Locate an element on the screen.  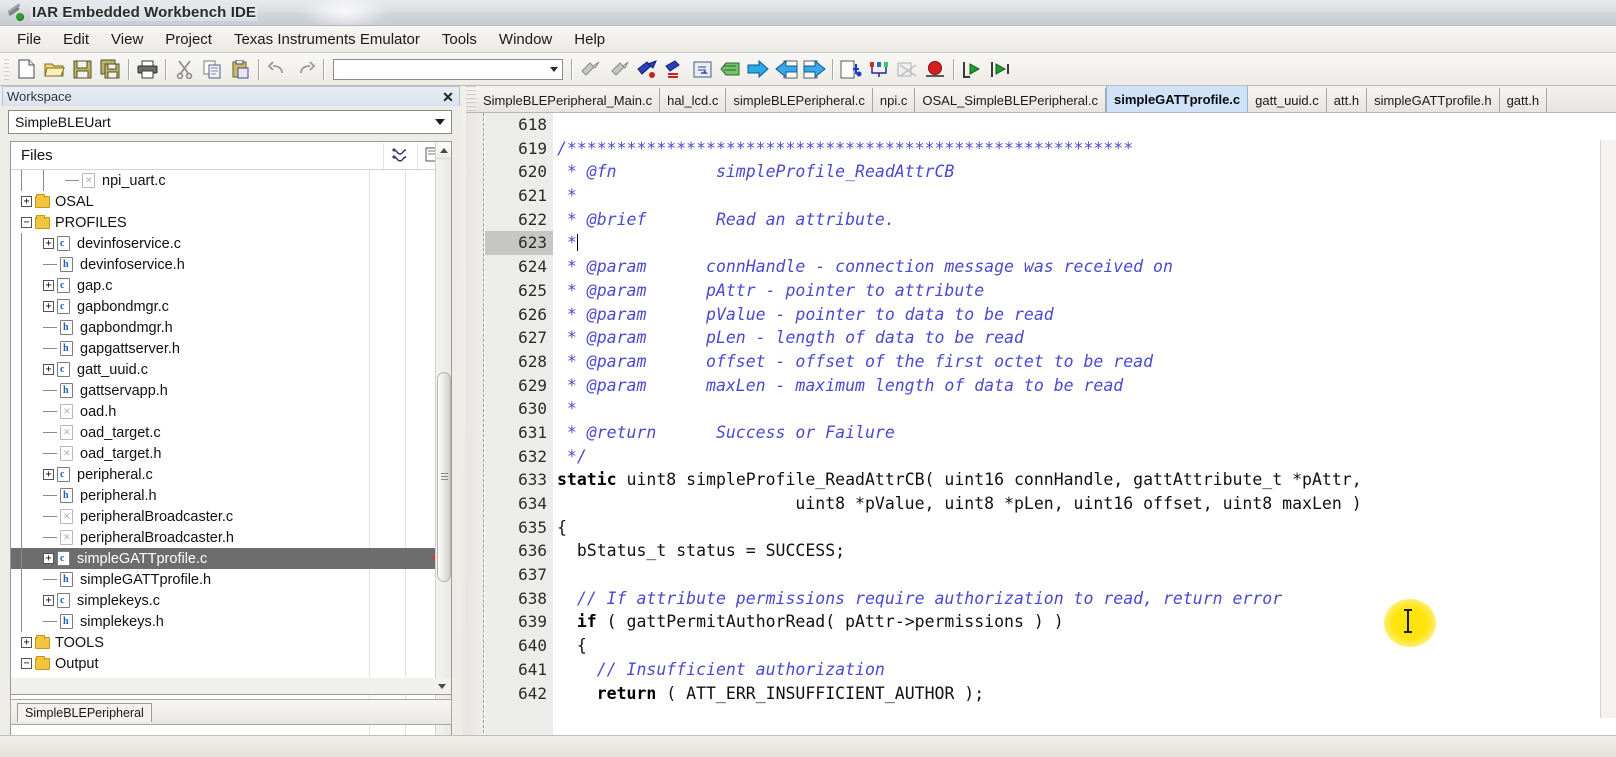
menu-view: View is located at coordinates (127, 39).